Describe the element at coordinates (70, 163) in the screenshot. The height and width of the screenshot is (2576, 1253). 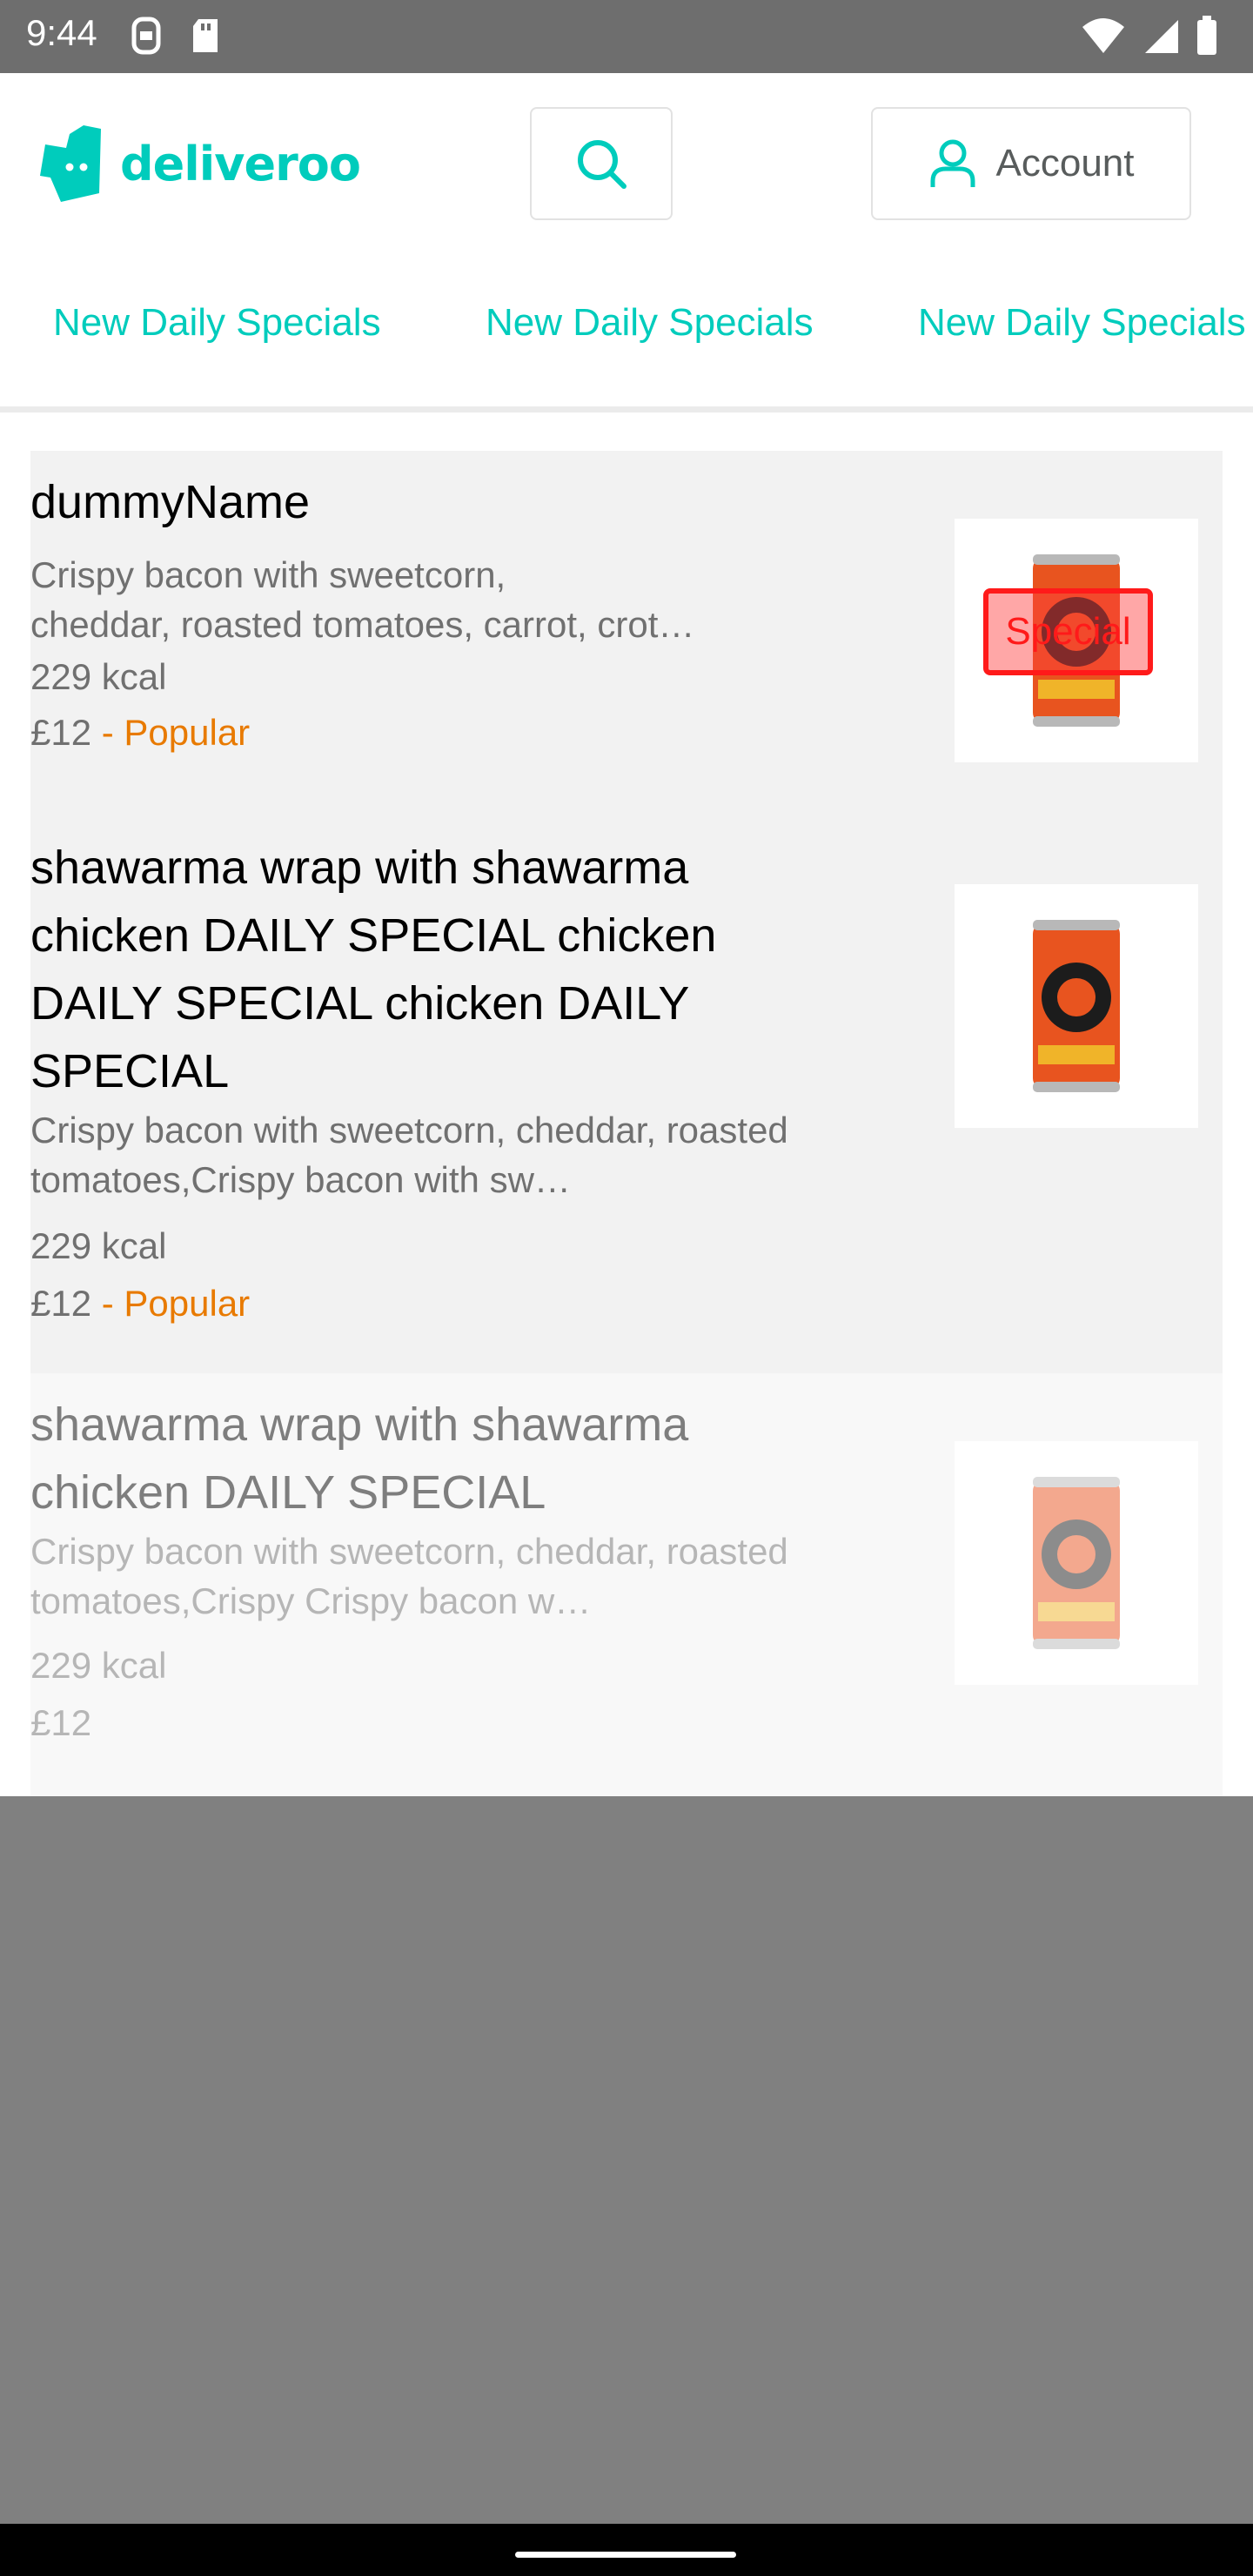
I see `kangaroo-logo-icon` at that location.